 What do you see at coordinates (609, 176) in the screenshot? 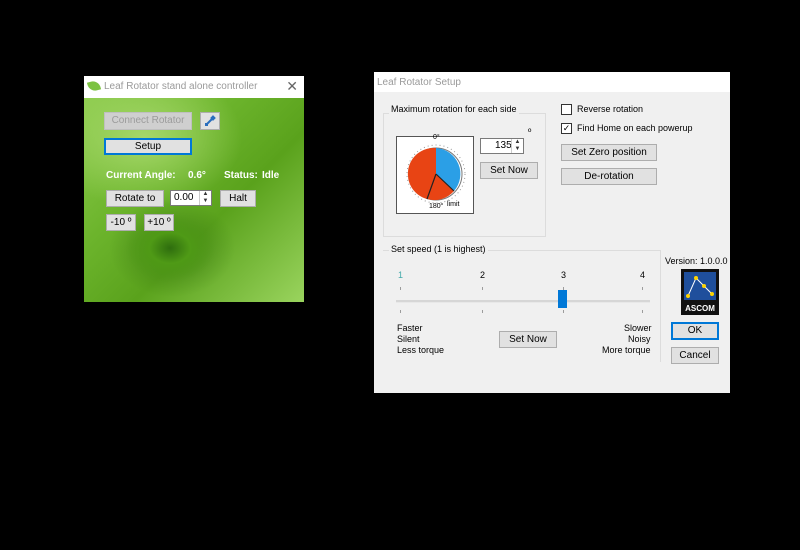
I see `derotation-button: De-rotation` at bounding box center [609, 176].